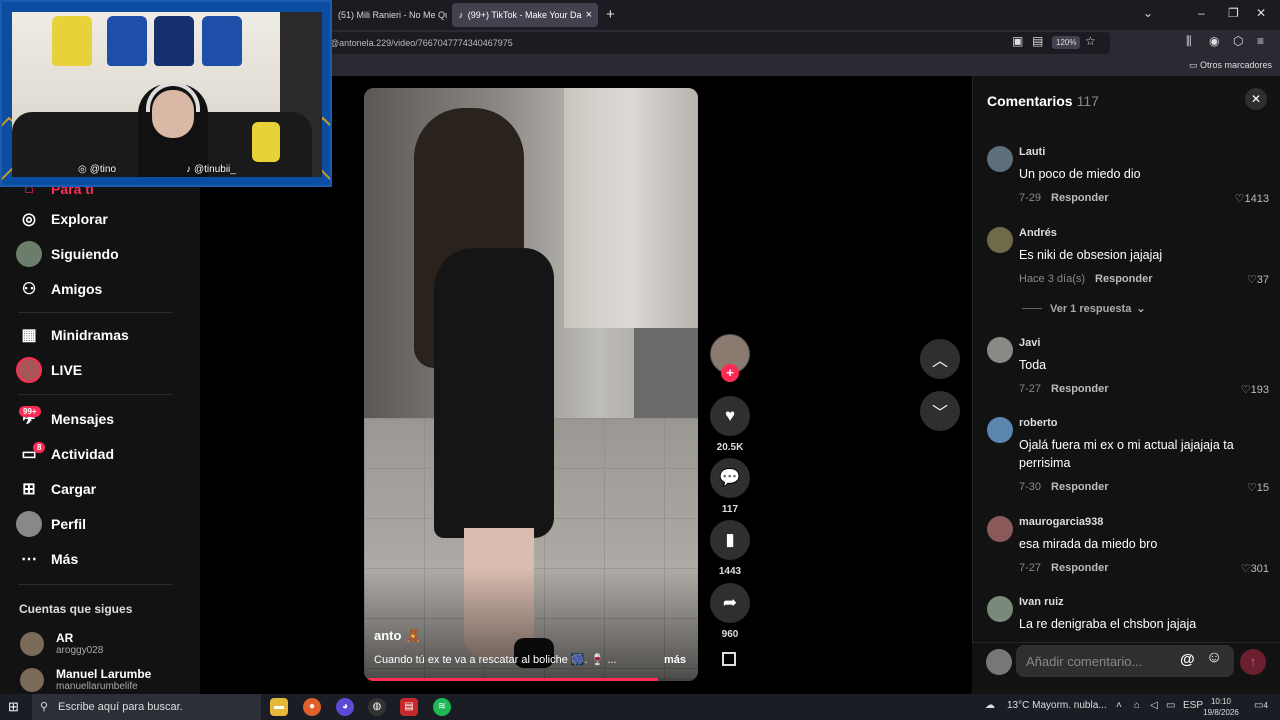 The height and width of the screenshot is (720, 1280). I want to click on share-icon: ➦, so click(730, 603).